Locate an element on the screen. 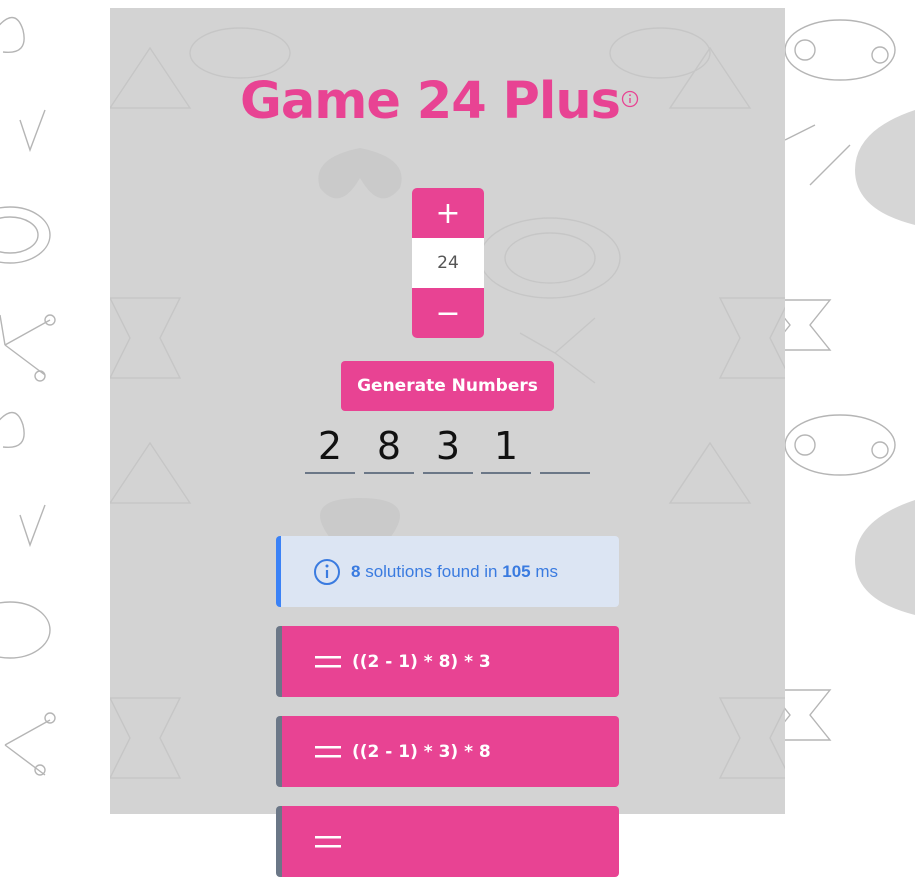 The width and height of the screenshot is (915, 877). solution-expression: ((2 - 1) * 3) * 8 is located at coordinates (421, 751).